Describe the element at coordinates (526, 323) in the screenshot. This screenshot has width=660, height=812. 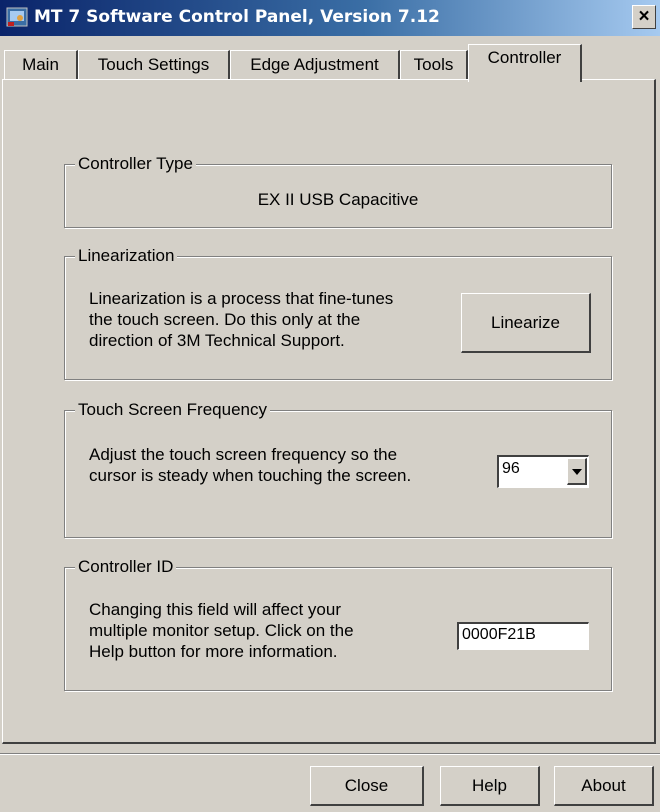
I see `linearize-button: Linearize` at that location.